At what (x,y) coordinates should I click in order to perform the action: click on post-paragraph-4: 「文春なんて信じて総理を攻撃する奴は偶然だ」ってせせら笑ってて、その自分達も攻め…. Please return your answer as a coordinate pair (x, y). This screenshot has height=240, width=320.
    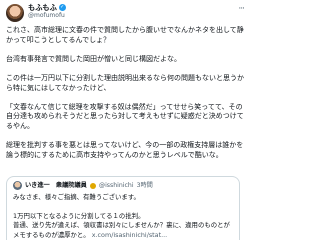
    Looking at the image, I should click on (125, 116).